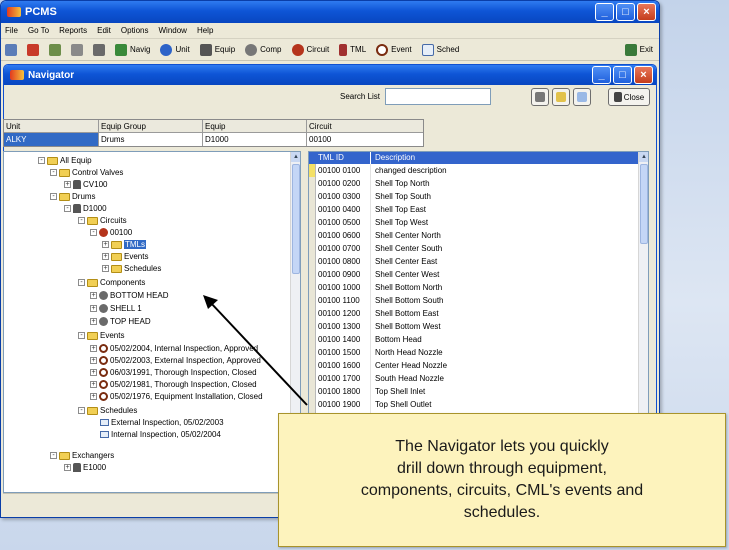 The image size is (729, 550). Describe the element at coordinates (440, 49) in the screenshot. I see `toolbar-sched-button: Sched` at that location.